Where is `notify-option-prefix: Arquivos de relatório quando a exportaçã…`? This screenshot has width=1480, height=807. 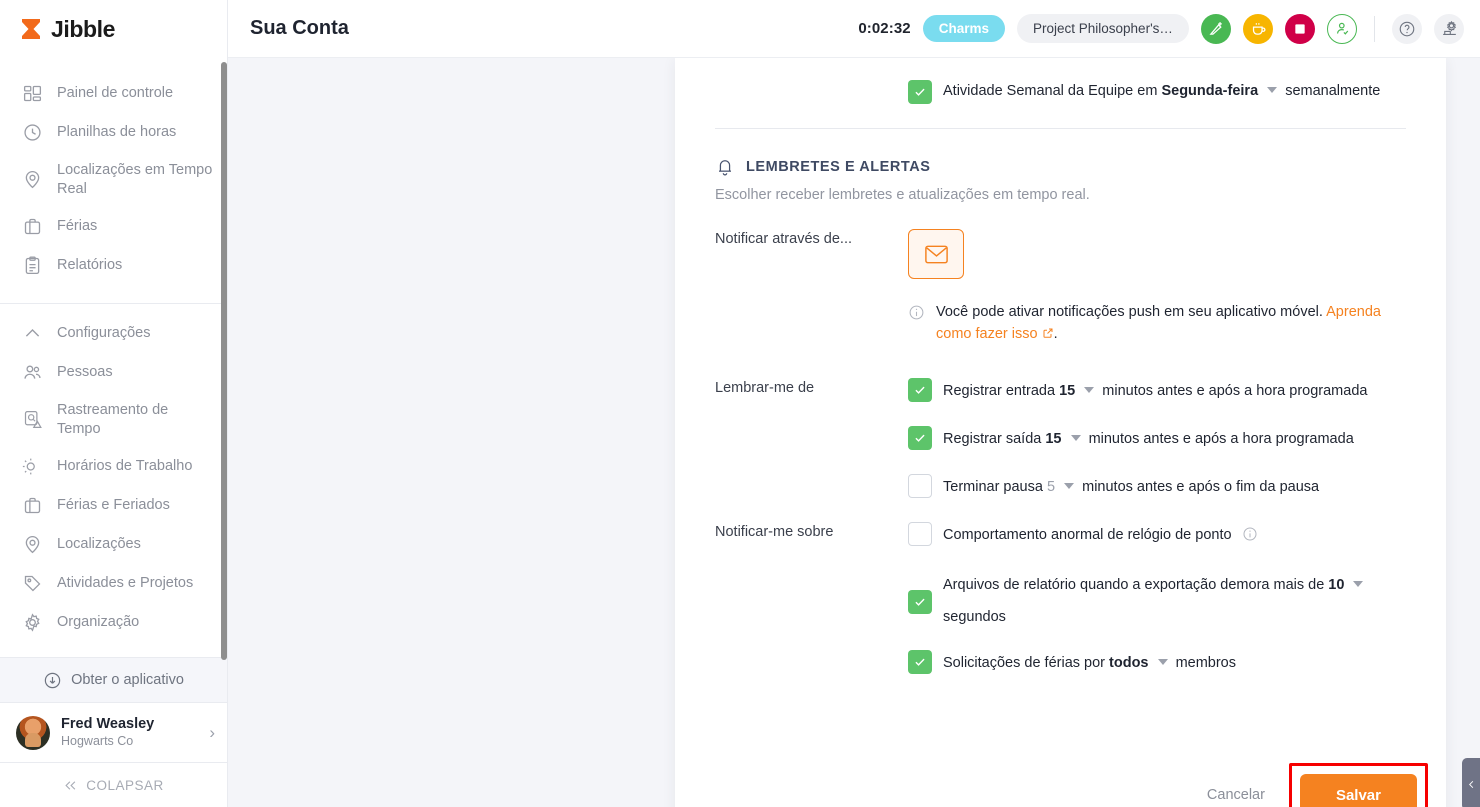 notify-option-prefix: Arquivos de relatório quando a exportaçã… is located at coordinates (1134, 585).